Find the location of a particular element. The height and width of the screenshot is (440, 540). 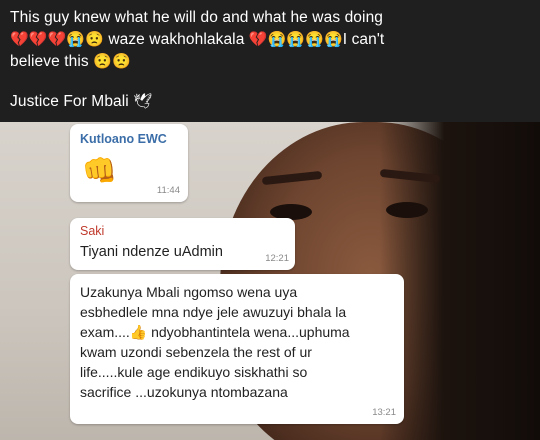

caption-line-4: Justice For Mbali 🕊 is located at coordinates (81, 102).